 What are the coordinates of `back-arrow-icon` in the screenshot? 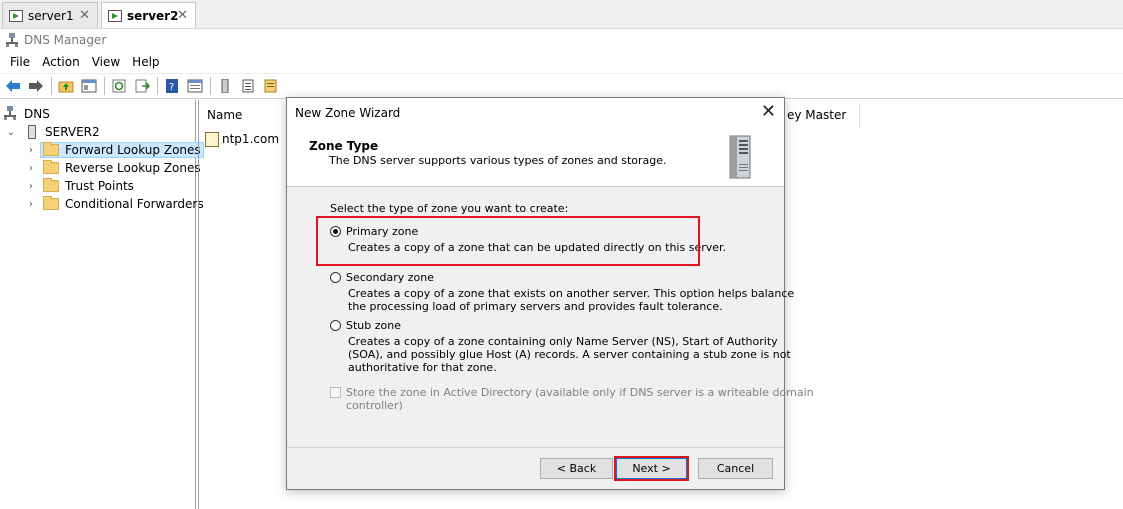 It's located at (13, 86).